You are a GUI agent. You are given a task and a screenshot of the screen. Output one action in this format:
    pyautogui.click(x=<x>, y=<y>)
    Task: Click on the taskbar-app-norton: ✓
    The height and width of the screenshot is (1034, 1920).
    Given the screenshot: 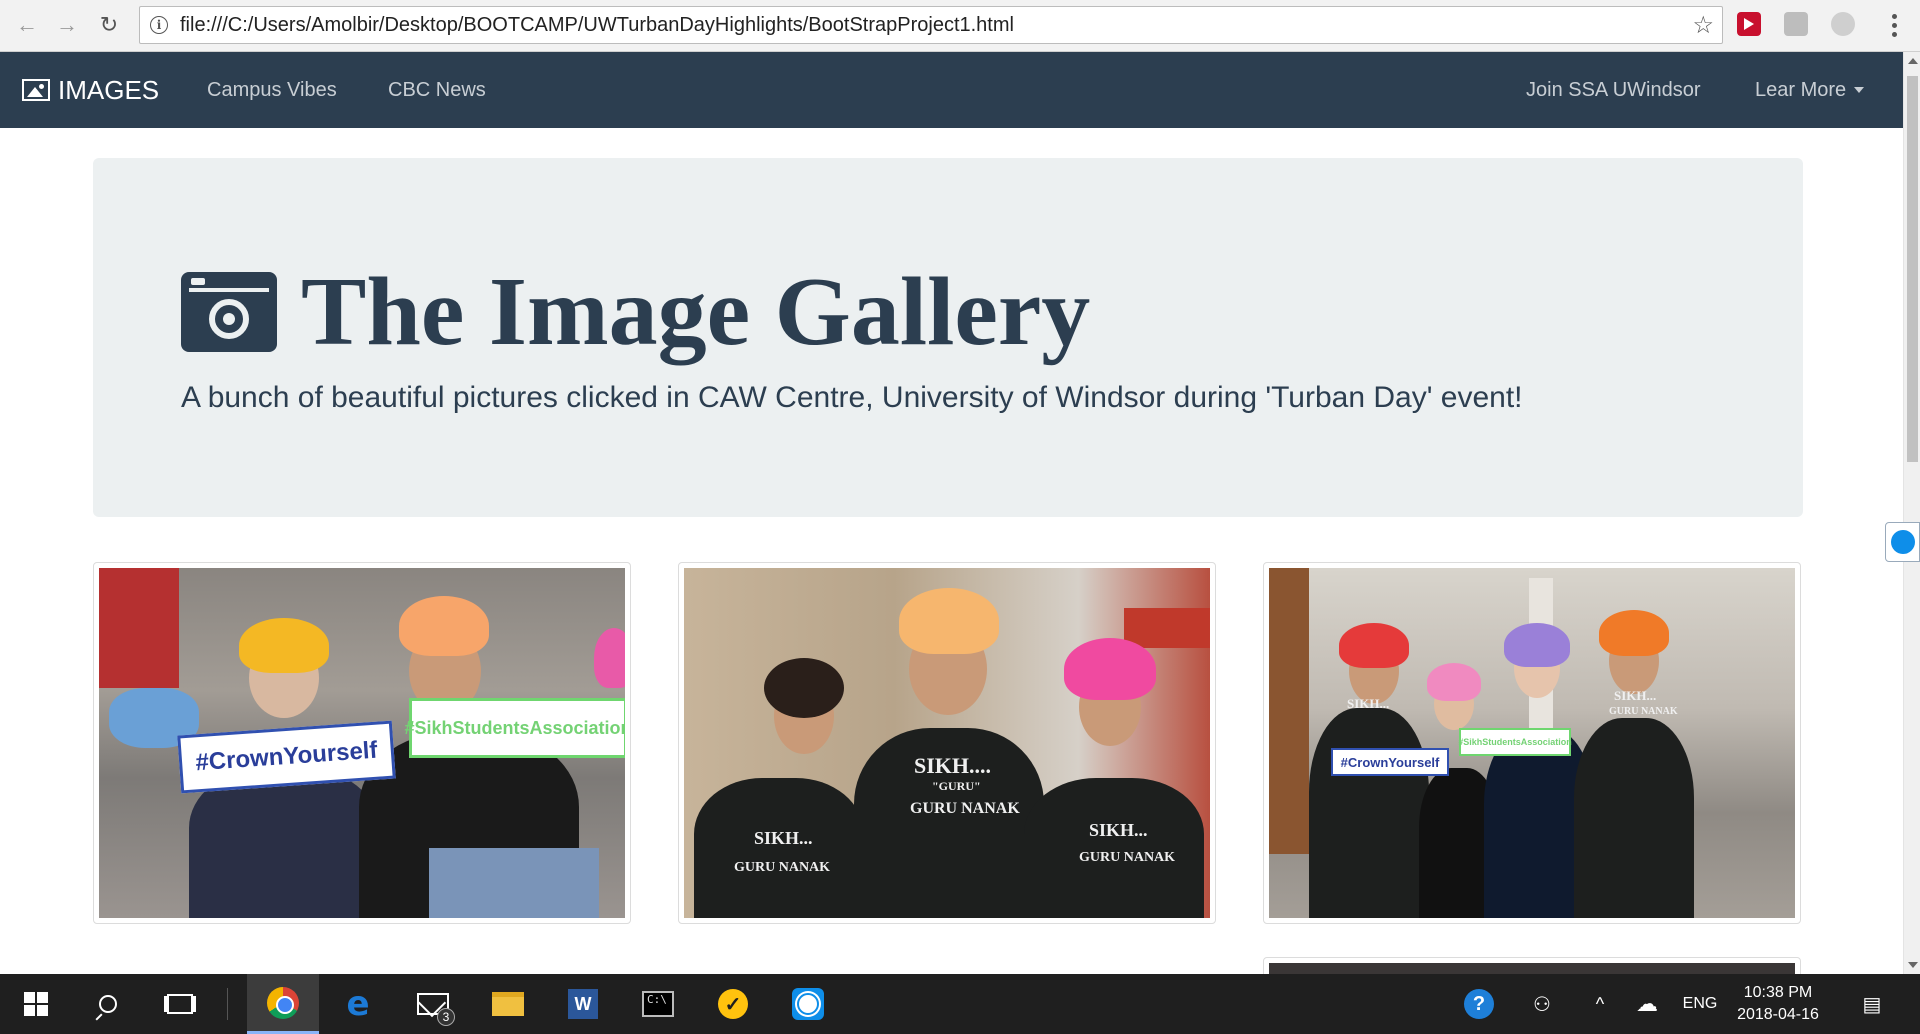 What is the action you would take?
    pyautogui.click(x=733, y=1004)
    